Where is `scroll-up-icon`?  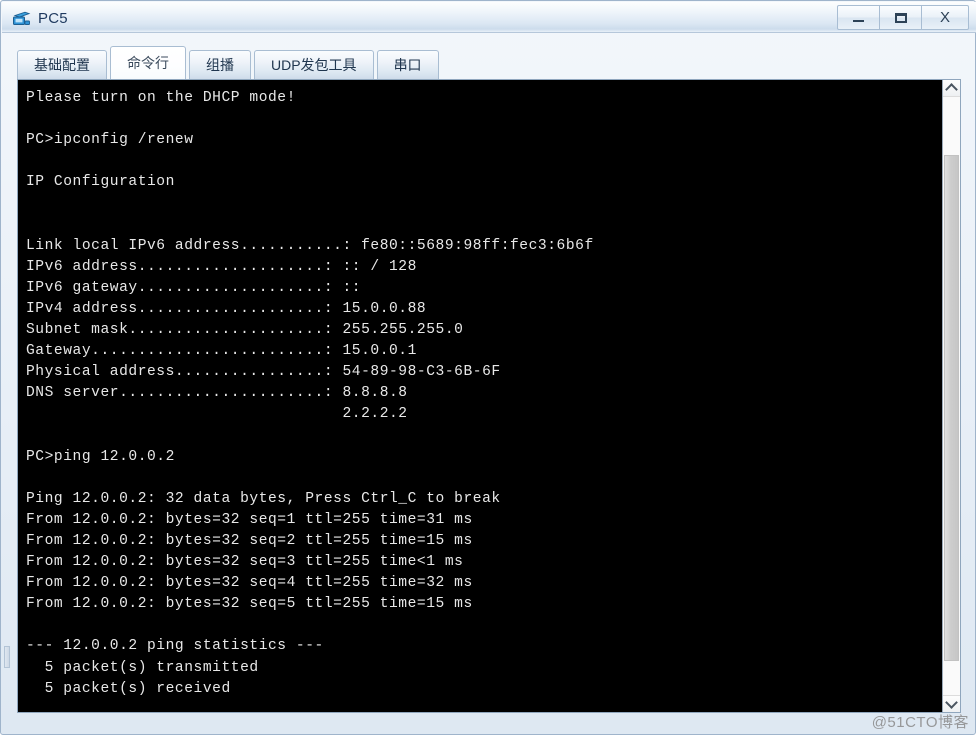
scroll-up-icon is located at coordinates (951, 89).